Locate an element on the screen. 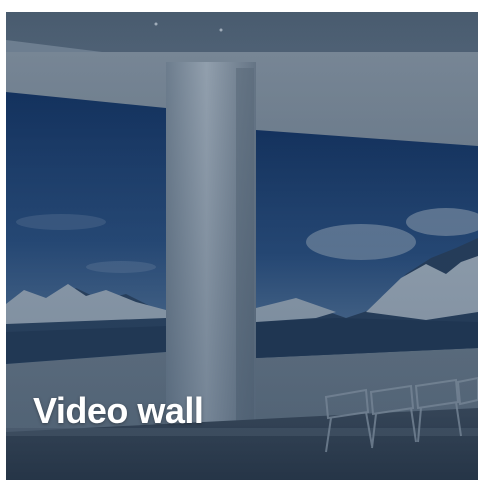  tile-title: Video wall is located at coordinates (118, 410).